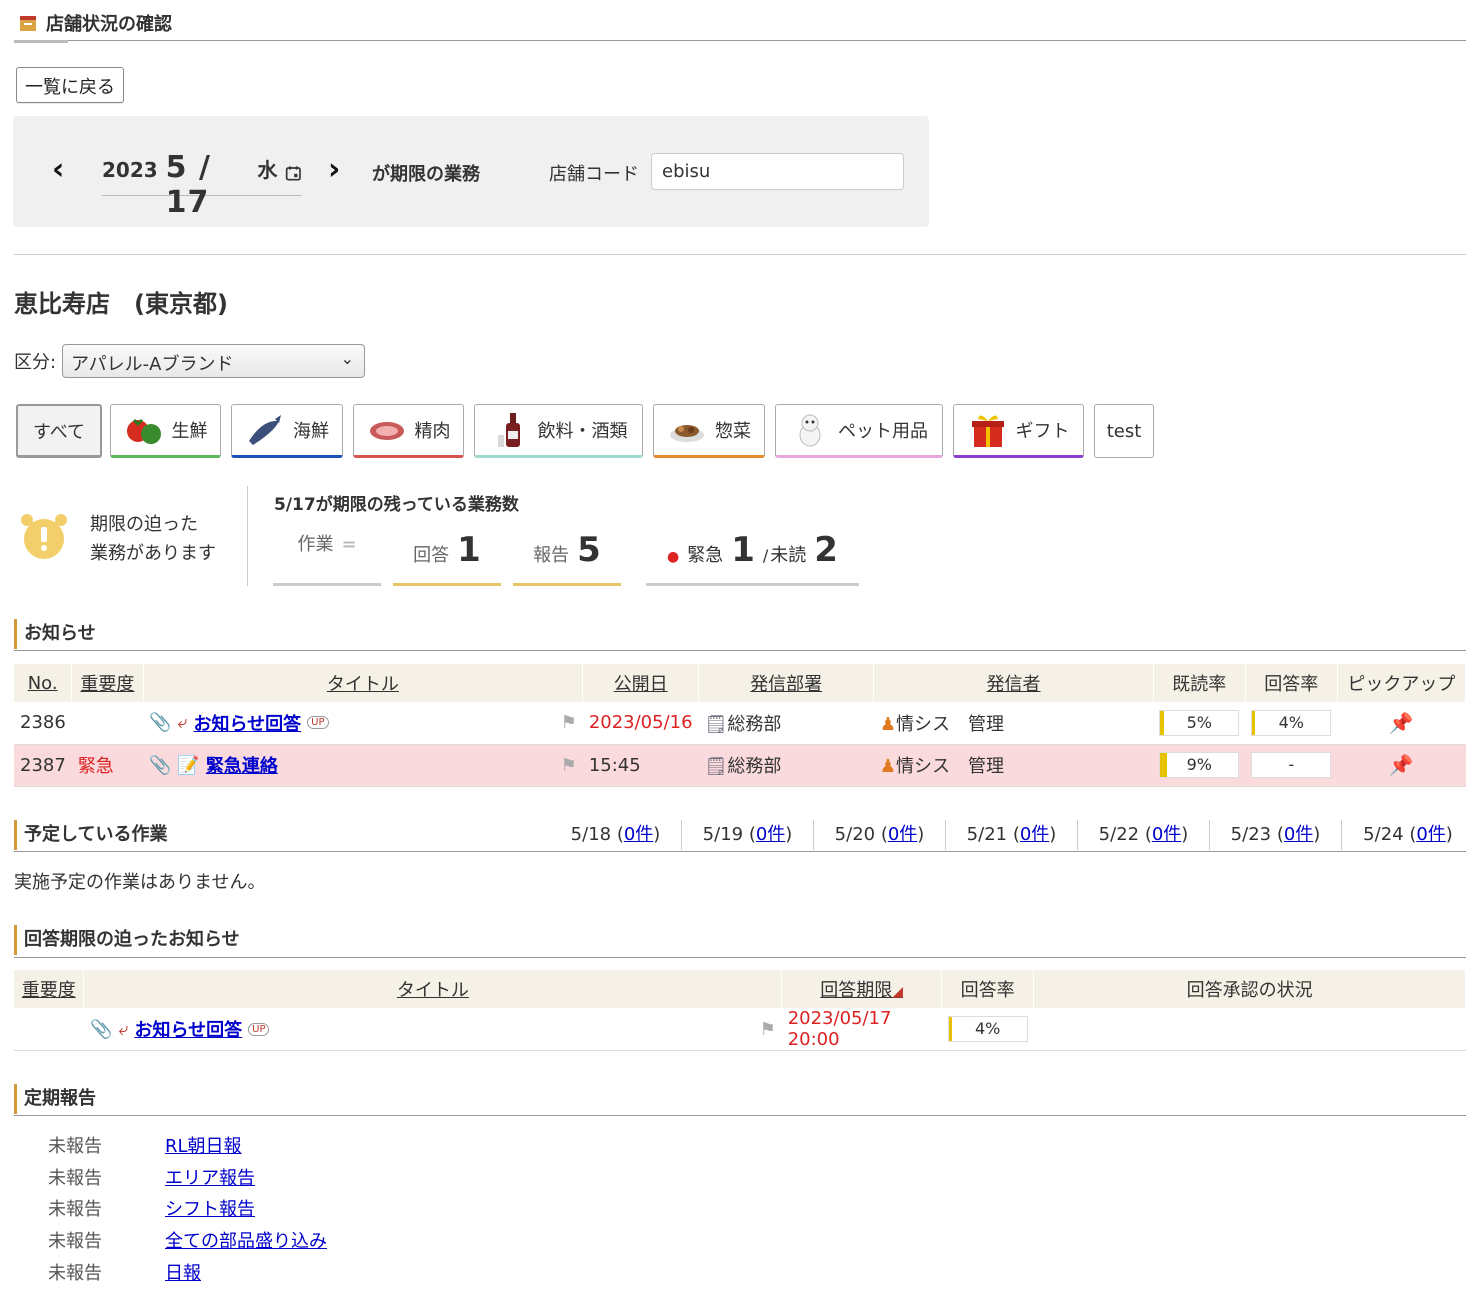 The height and width of the screenshot is (1294, 1478). Describe the element at coordinates (408, 431) in the screenshot. I see `category-tab-meat: 精肉` at that location.